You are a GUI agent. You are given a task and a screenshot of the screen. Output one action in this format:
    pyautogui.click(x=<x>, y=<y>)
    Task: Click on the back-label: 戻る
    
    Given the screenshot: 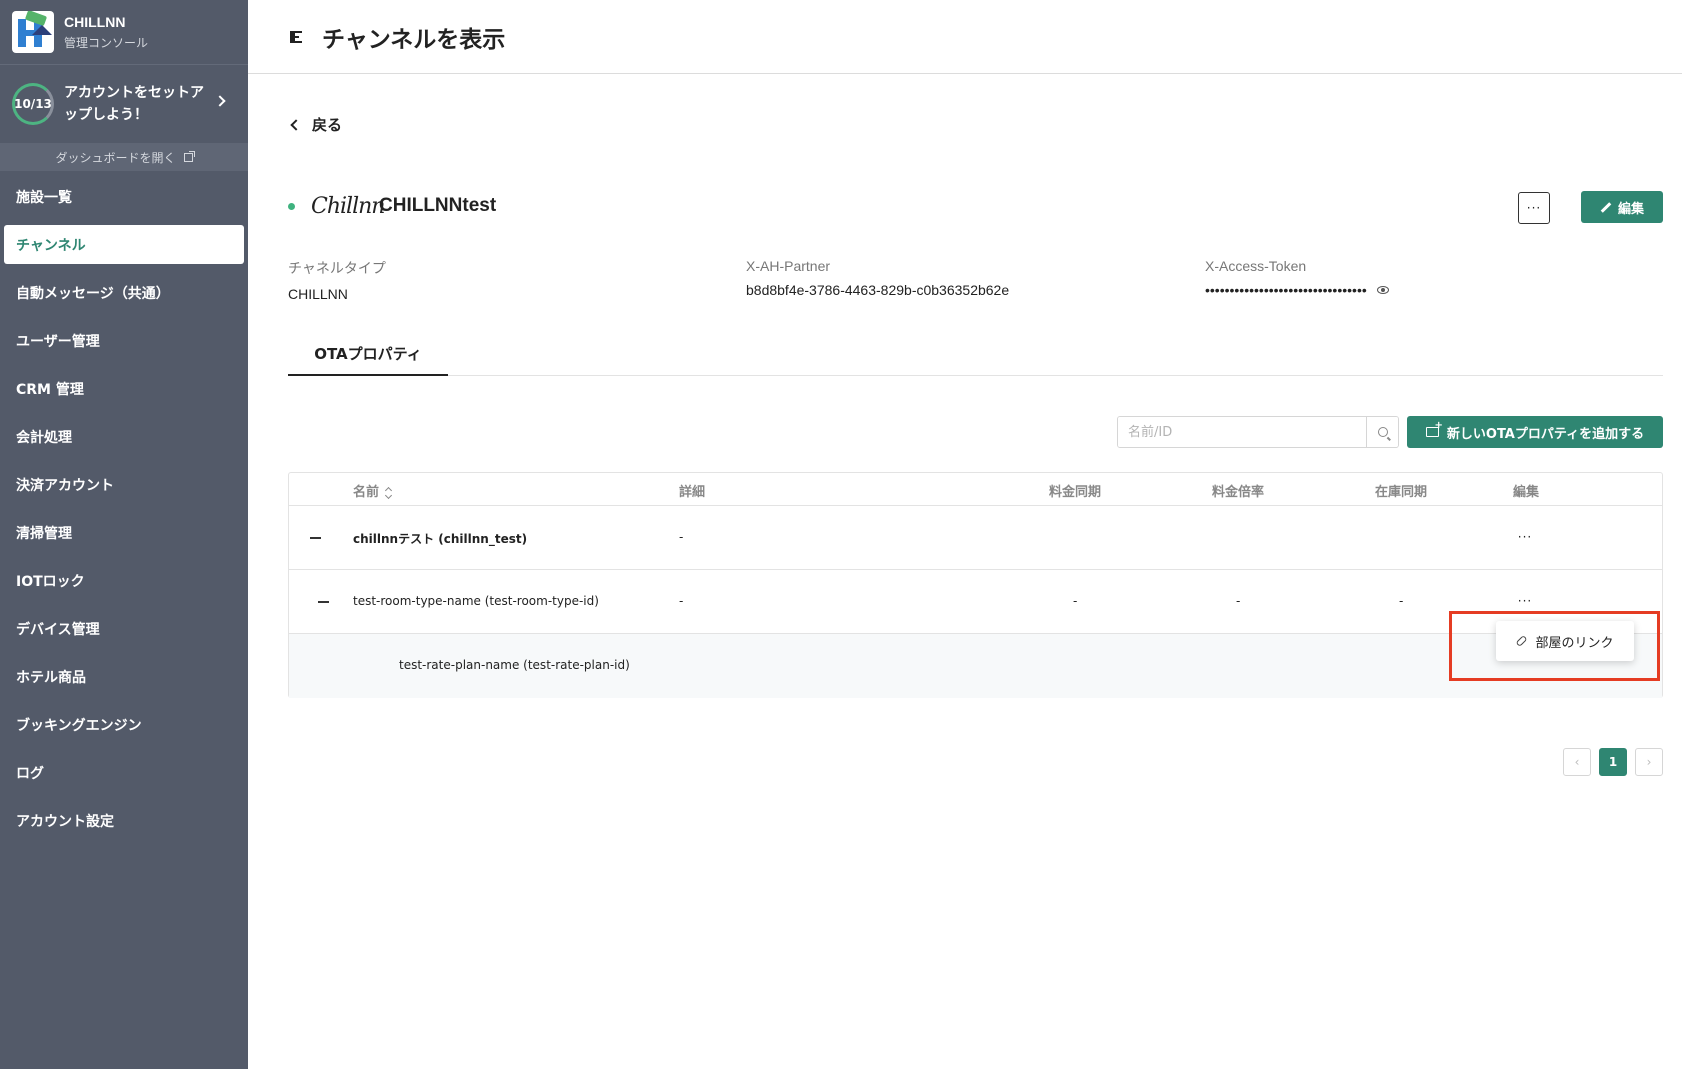 What is the action you would take?
    pyautogui.click(x=327, y=125)
    